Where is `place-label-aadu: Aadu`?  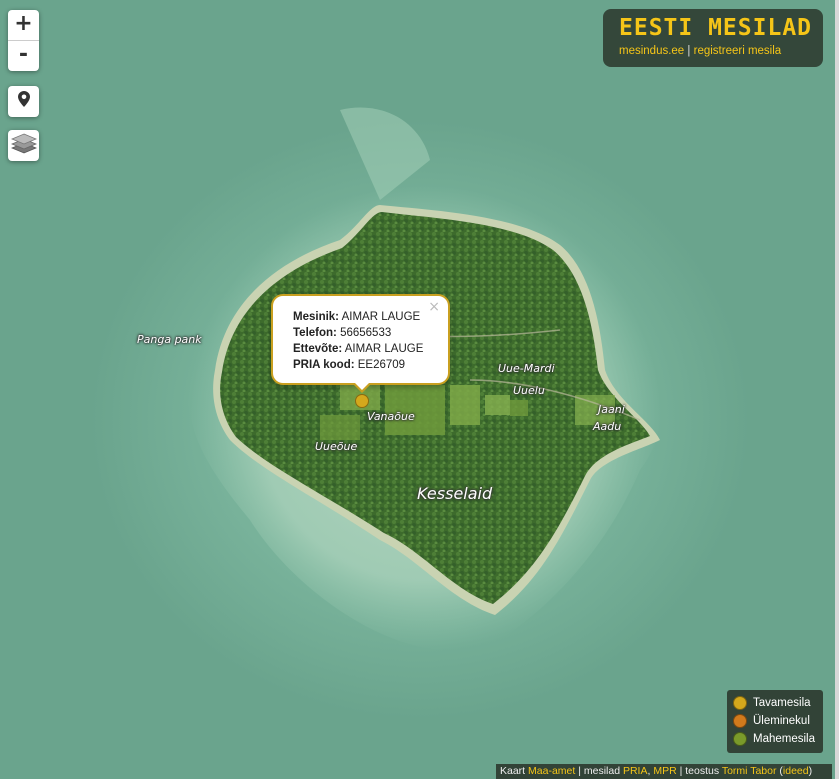
place-label-aadu: Aadu is located at coordinates (607, 426).